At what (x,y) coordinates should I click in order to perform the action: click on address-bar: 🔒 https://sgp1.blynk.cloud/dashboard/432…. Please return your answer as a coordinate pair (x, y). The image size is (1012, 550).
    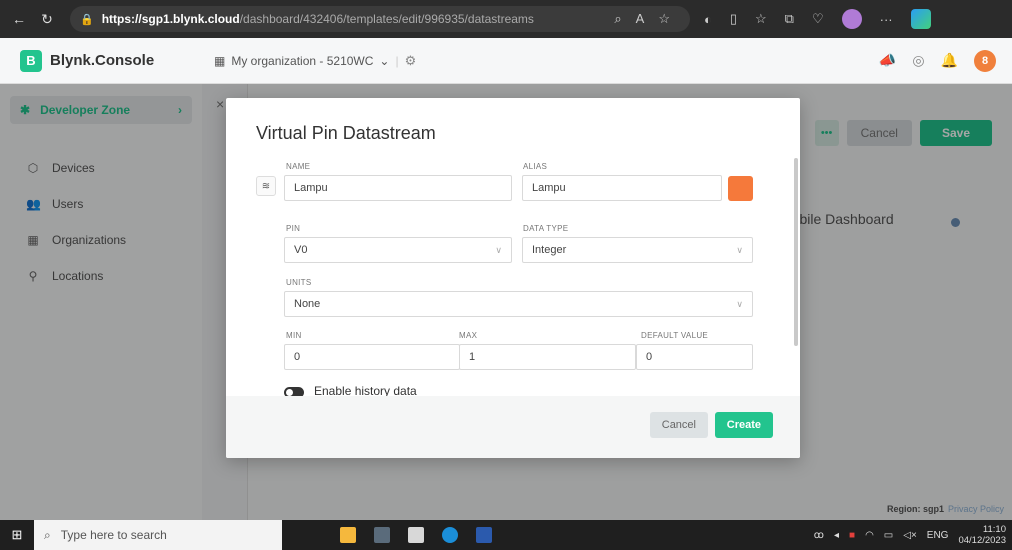
    Looking at the image, I should click on (380, 19).